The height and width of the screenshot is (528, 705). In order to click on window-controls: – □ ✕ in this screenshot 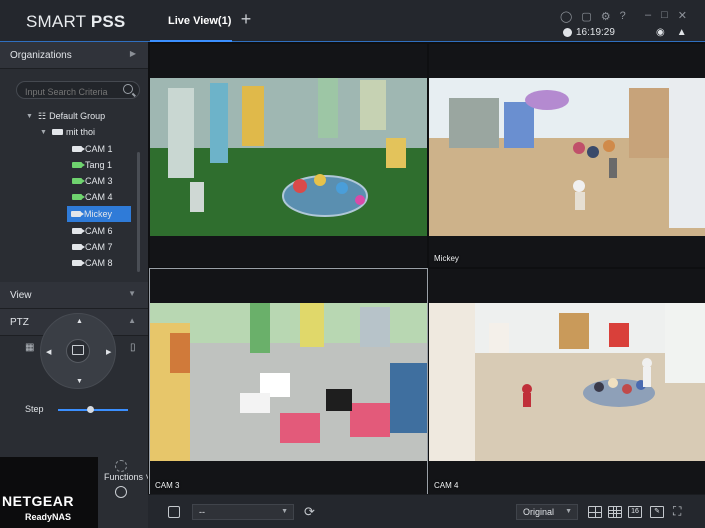, I will do `click(666, 15)`.